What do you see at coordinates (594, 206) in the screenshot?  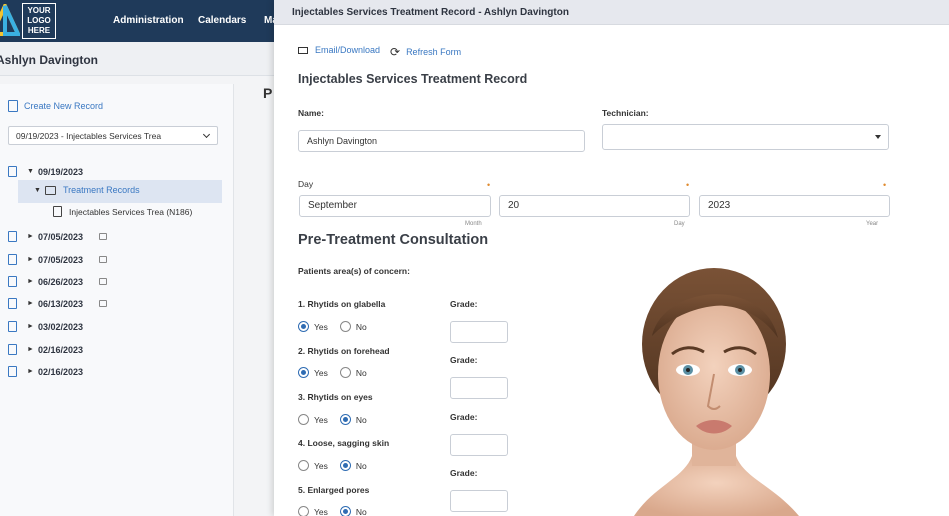 I see `day-field: 20` at bounding box center [594, 206].